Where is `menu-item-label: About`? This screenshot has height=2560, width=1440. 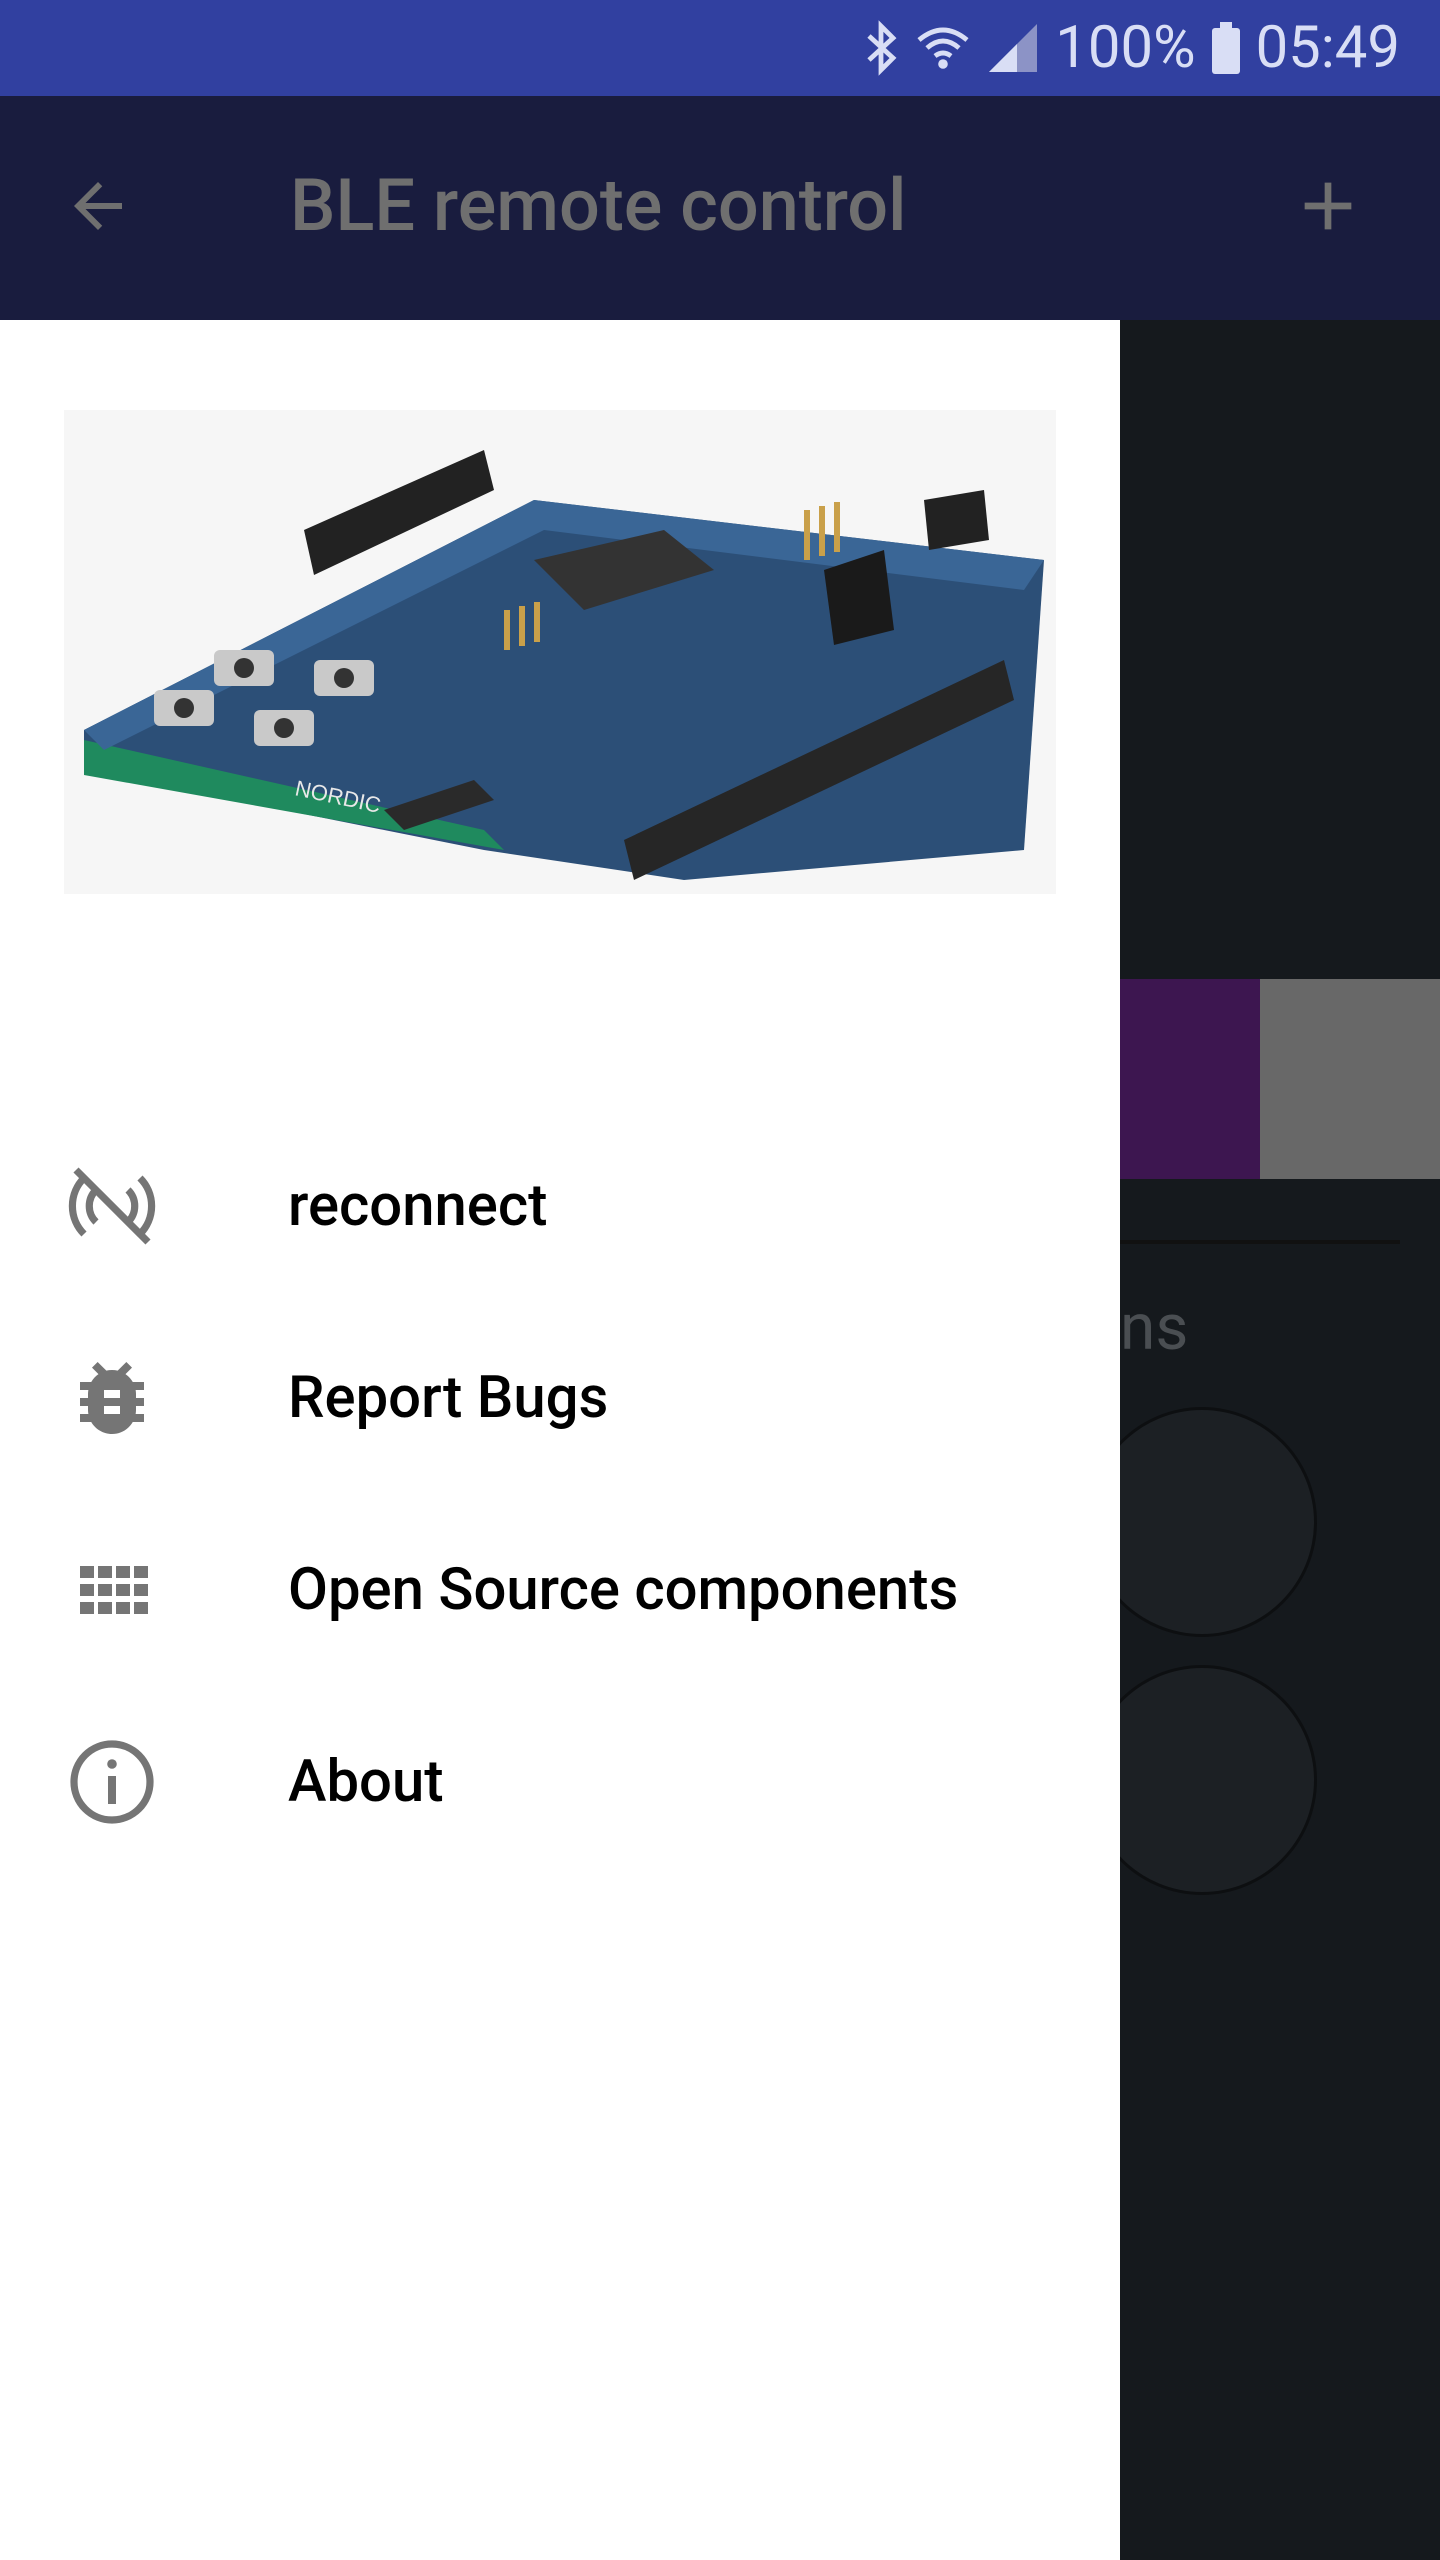 menu-item-label: About is located at coordinates (366, 1782).